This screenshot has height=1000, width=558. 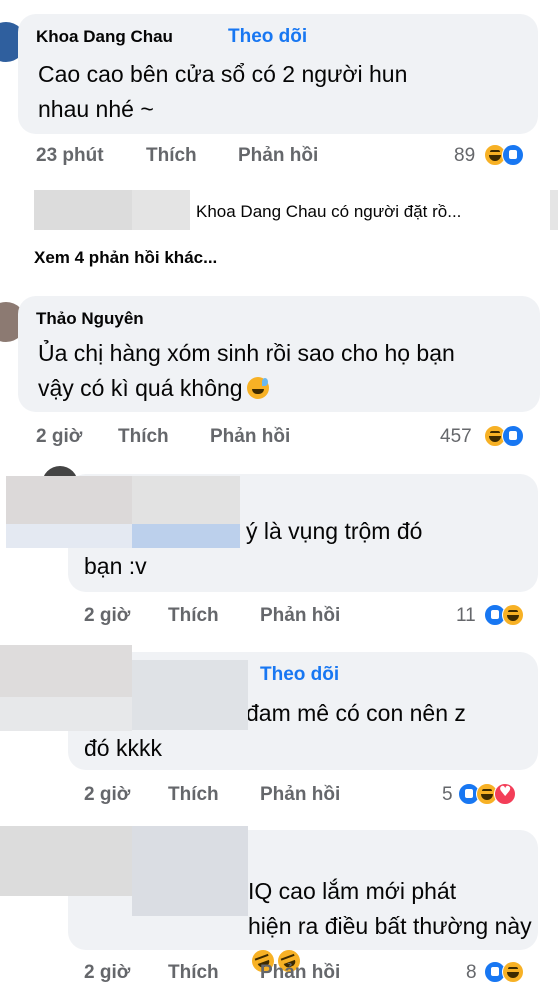 I want to click on comment-text: đó kkkk, so click(x=123, y=748).